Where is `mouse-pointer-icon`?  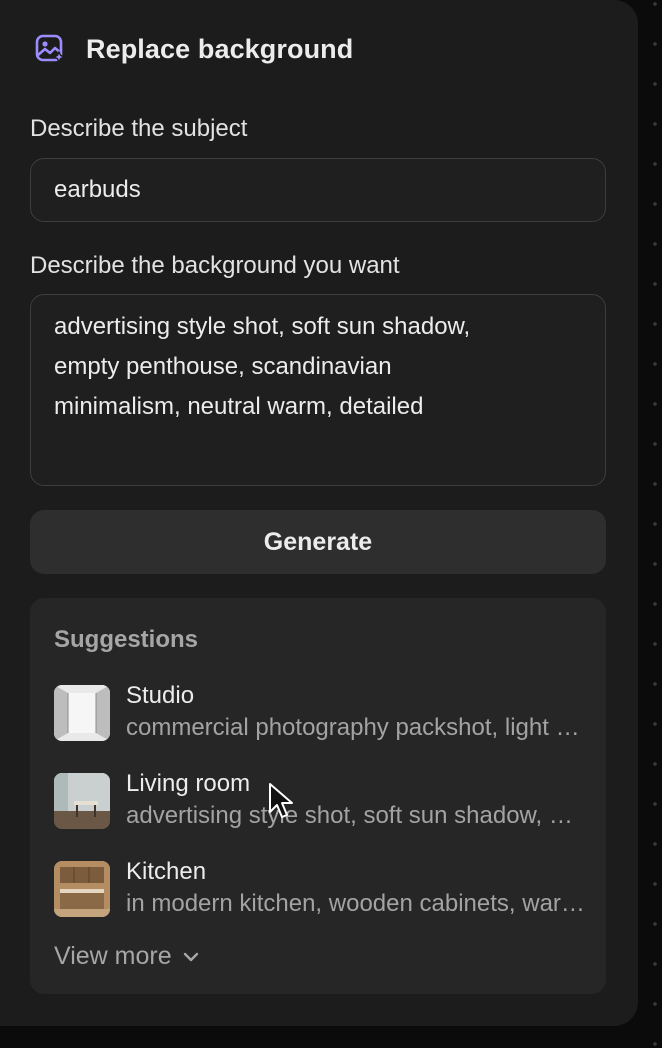
mouse-pointer-icon is located at coordinates (282, 804).